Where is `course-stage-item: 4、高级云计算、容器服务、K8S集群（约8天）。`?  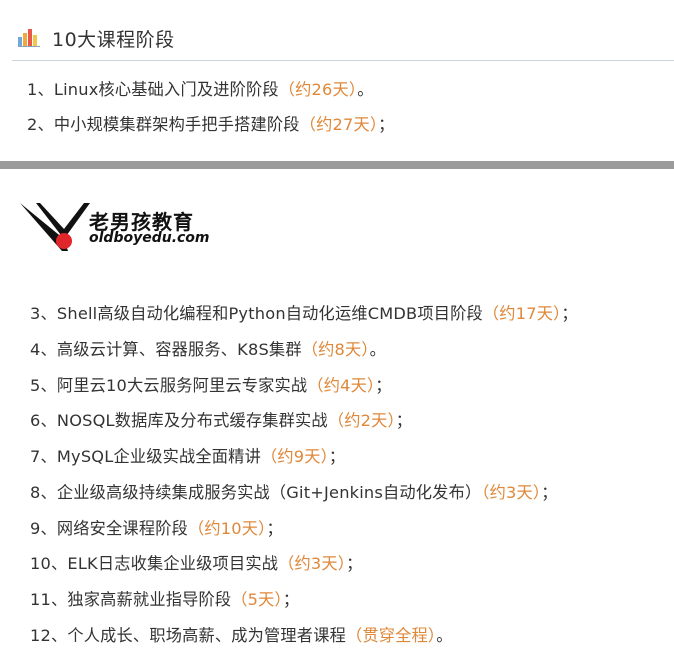
course-stage-item: 4、高级云计算、容器服务、K8S集群（约8天）。 is located at coordinates (208, 348).